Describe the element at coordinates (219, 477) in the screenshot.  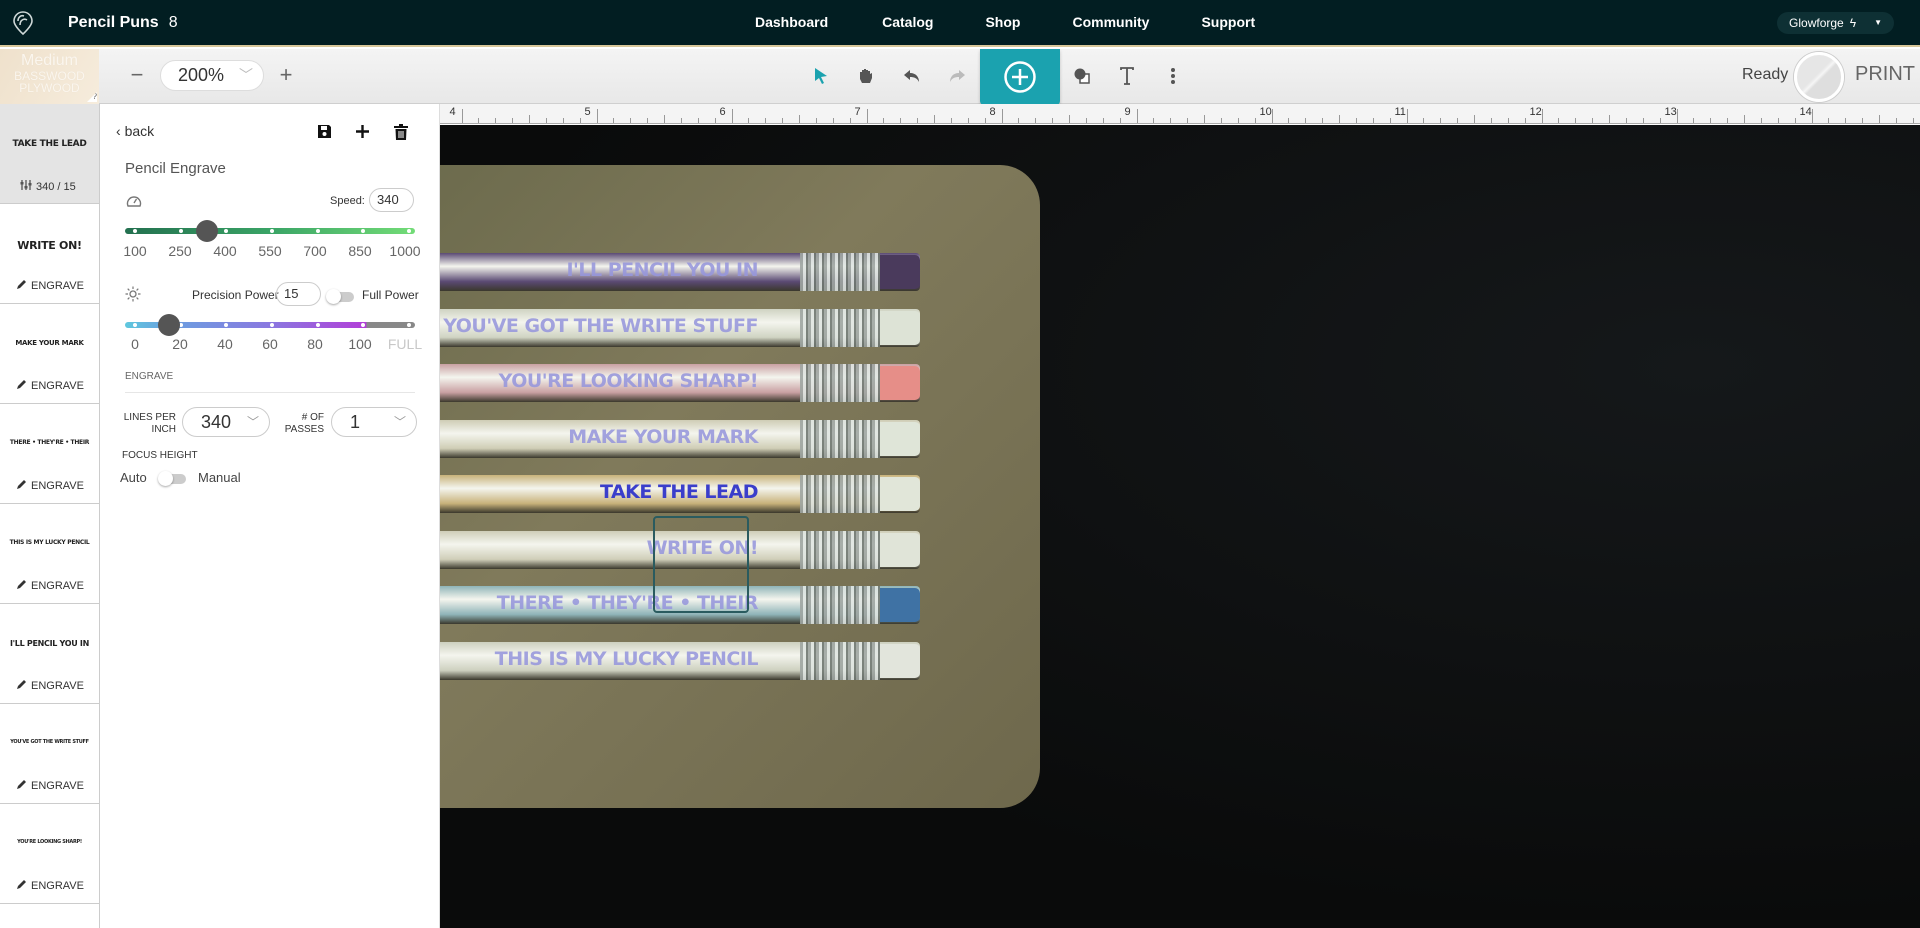
I see `focus-manual-label: Manual` at that location.